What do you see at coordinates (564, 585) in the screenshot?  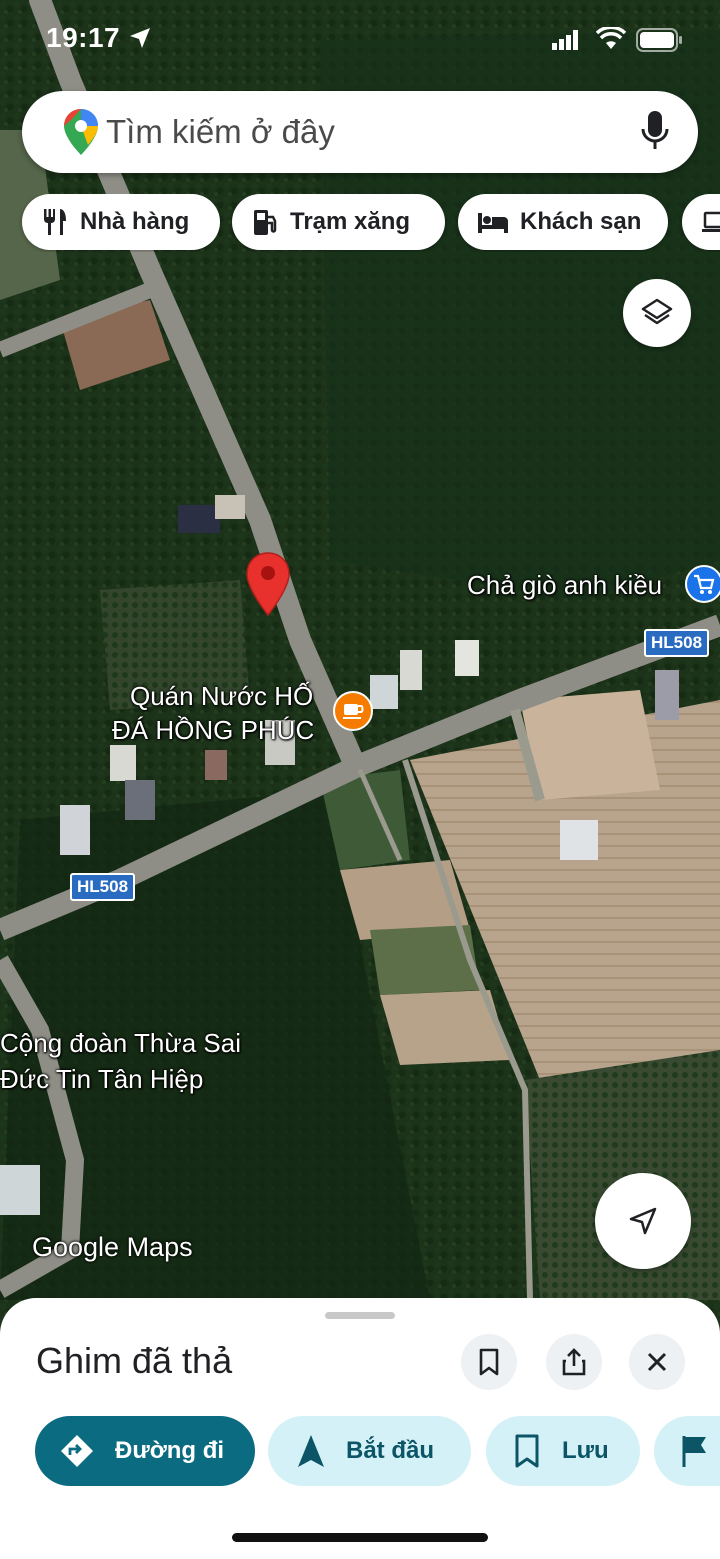 I see `place-label-cha-gio: Chả giò anh kiều` at bounding box center [564, 585].